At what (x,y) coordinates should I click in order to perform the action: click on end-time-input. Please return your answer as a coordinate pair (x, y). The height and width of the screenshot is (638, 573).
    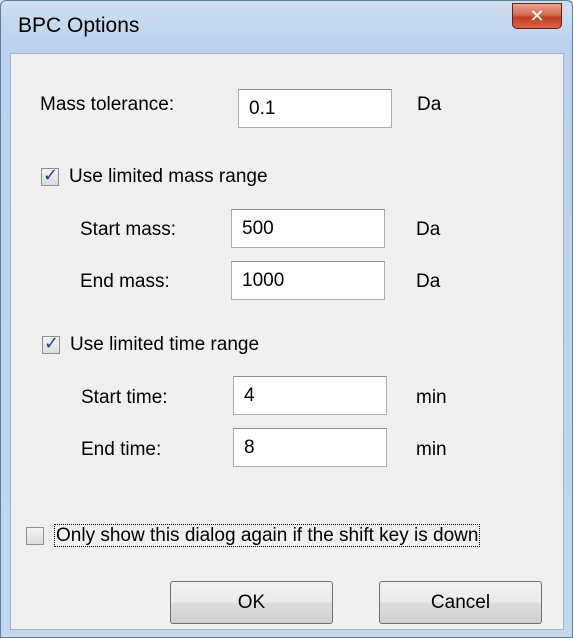
    Looking at the image, I should click on (310, 447).